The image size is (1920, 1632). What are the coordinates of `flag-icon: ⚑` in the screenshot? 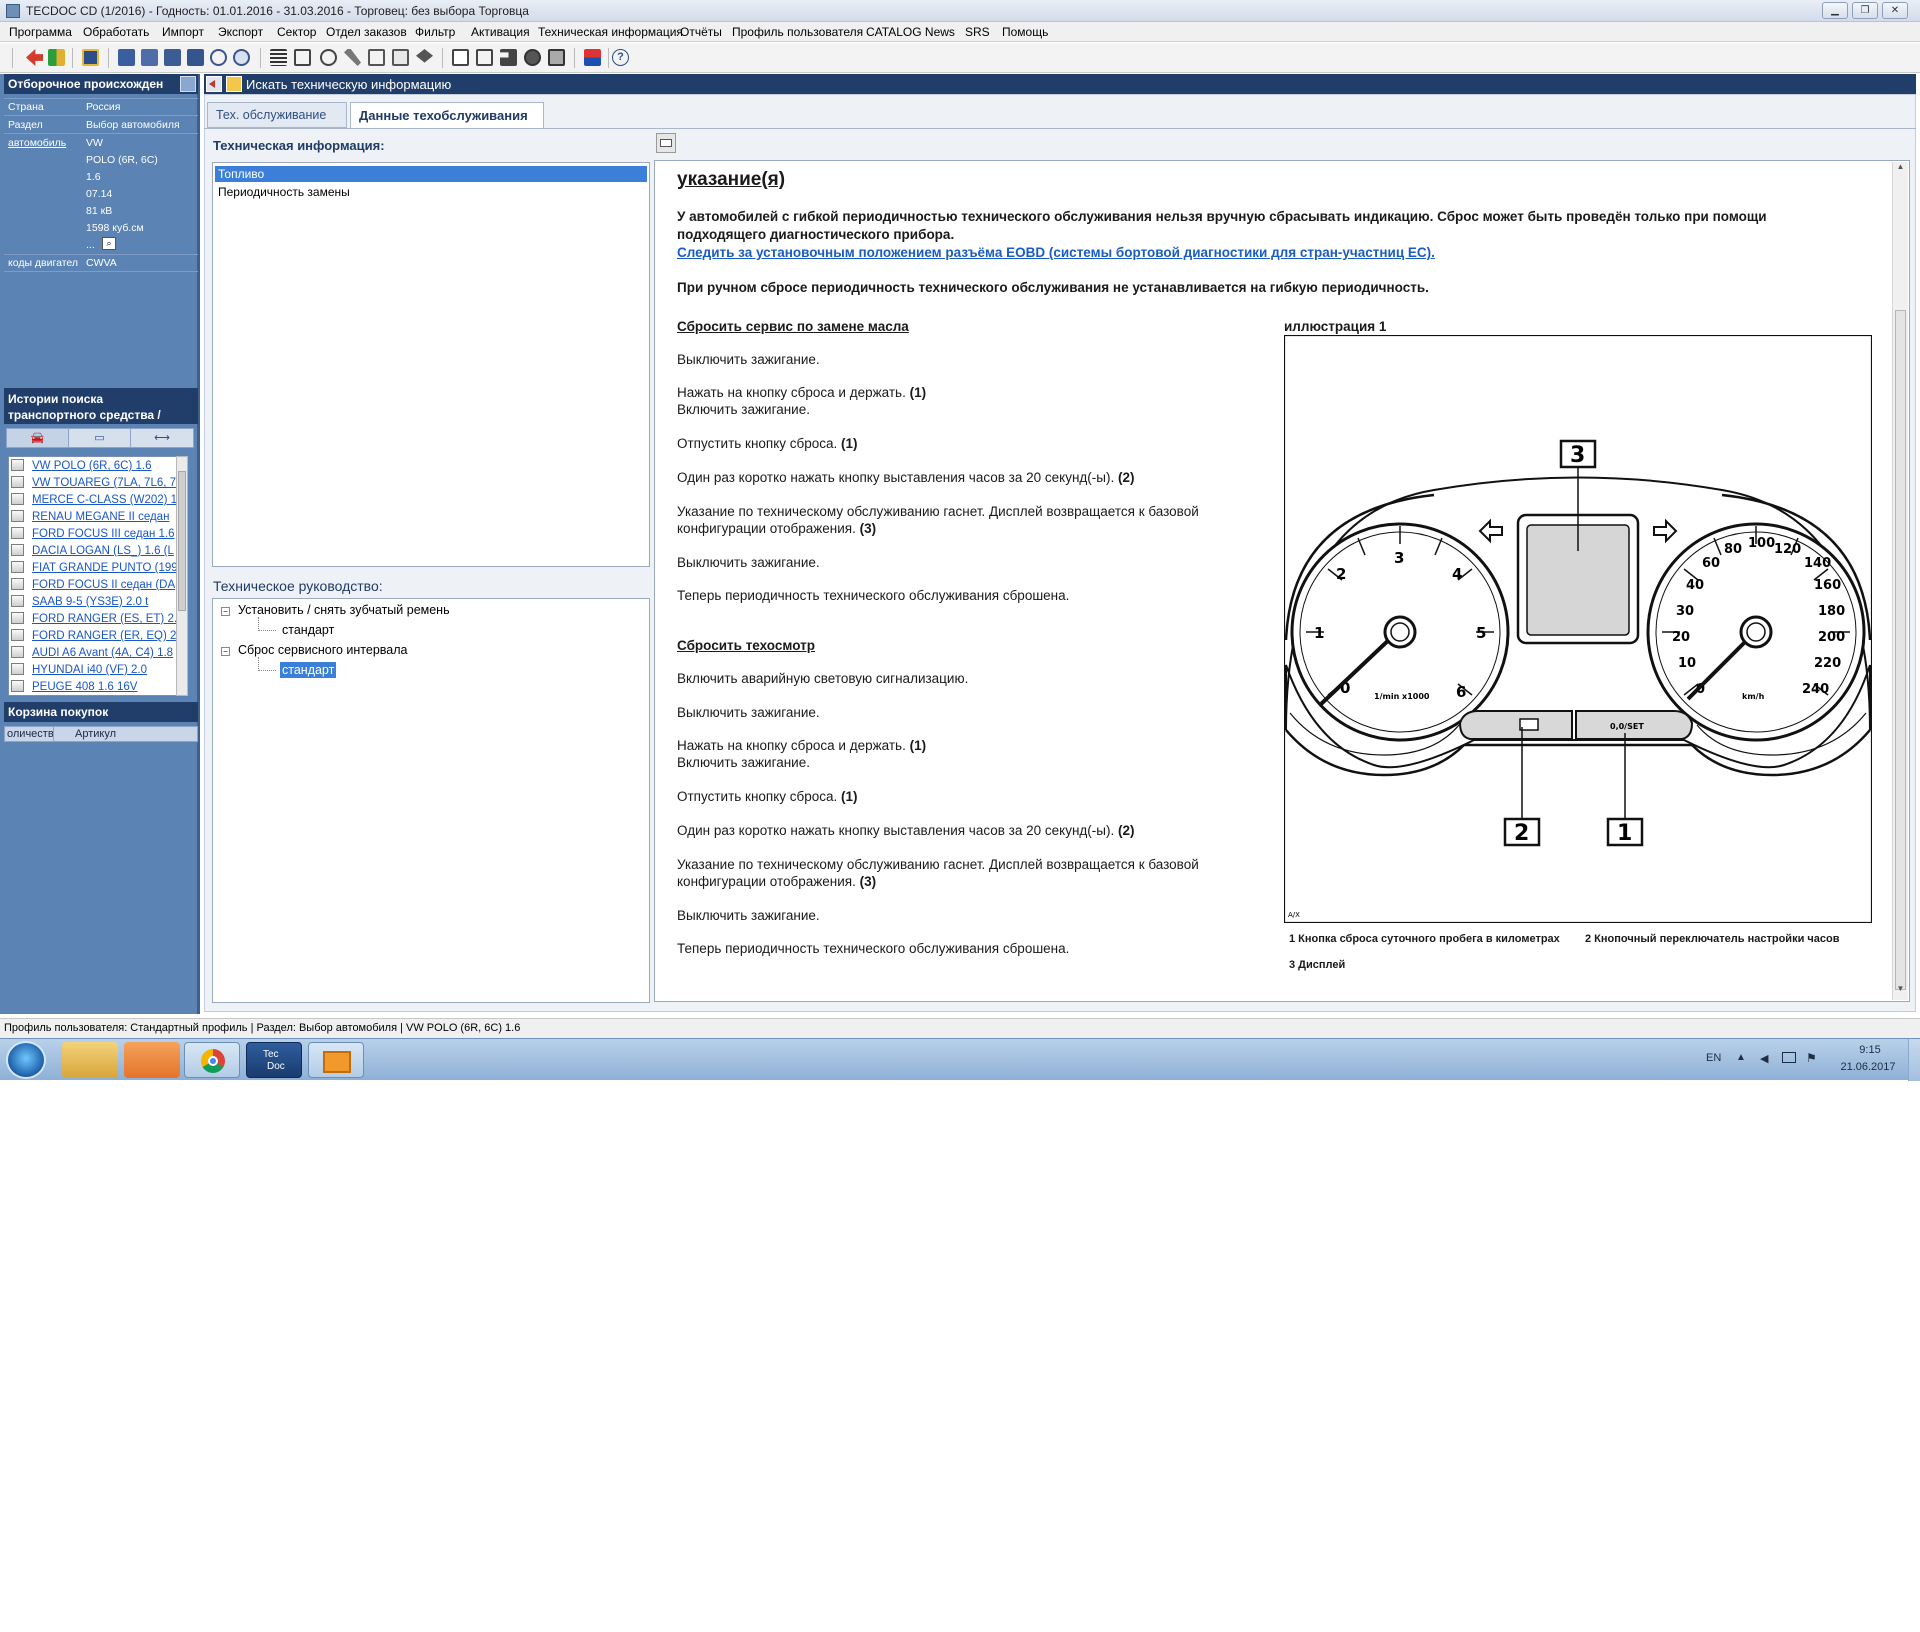 It's located at (1811, 1058).